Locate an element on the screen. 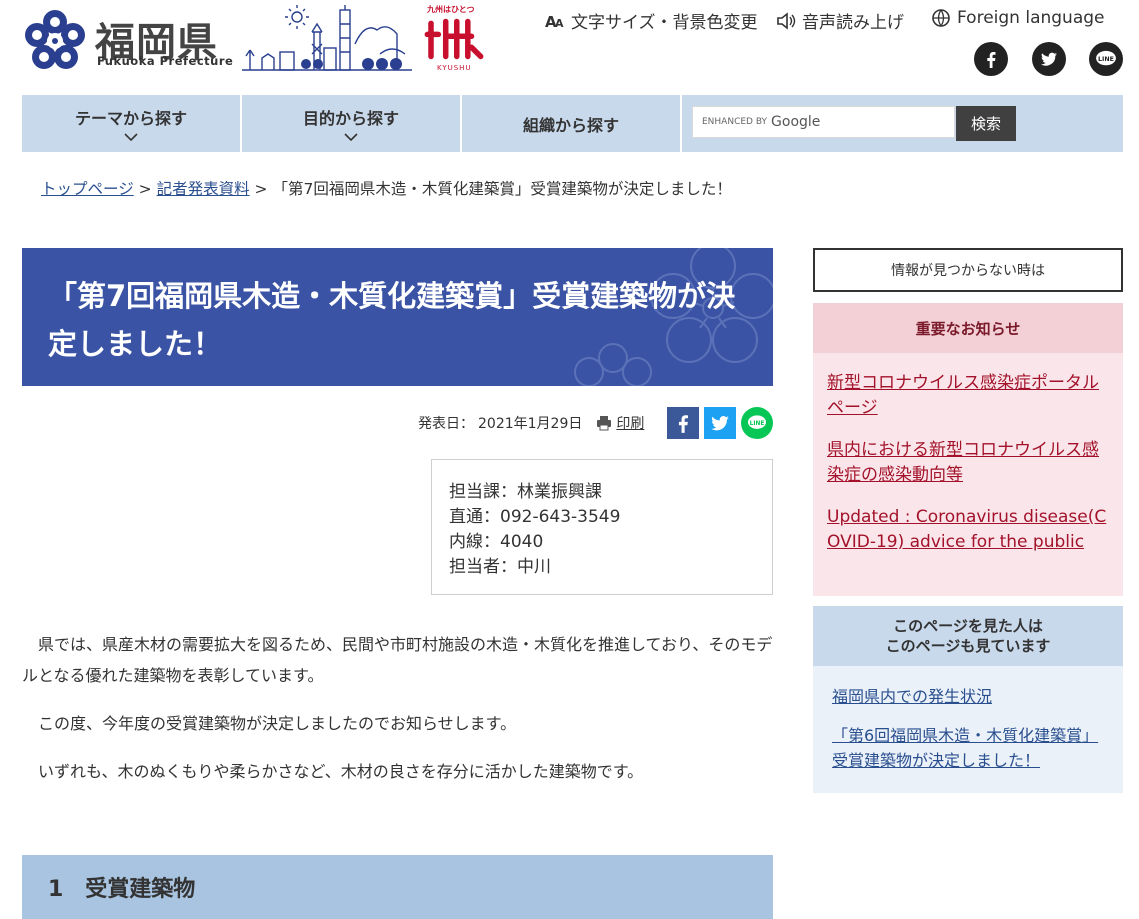  twitter-button is located at coordinates (1049, 59).